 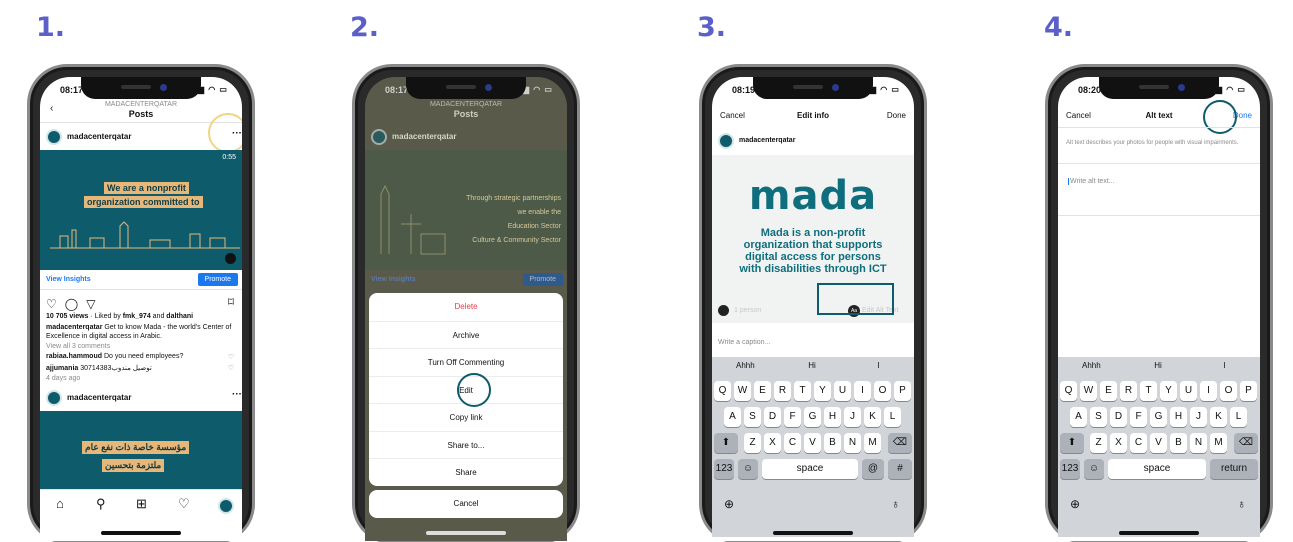 What do you see at coordinates (1238, 417) in the screenshot?
I see `key-l: L` at bounding box center [1238, 417].